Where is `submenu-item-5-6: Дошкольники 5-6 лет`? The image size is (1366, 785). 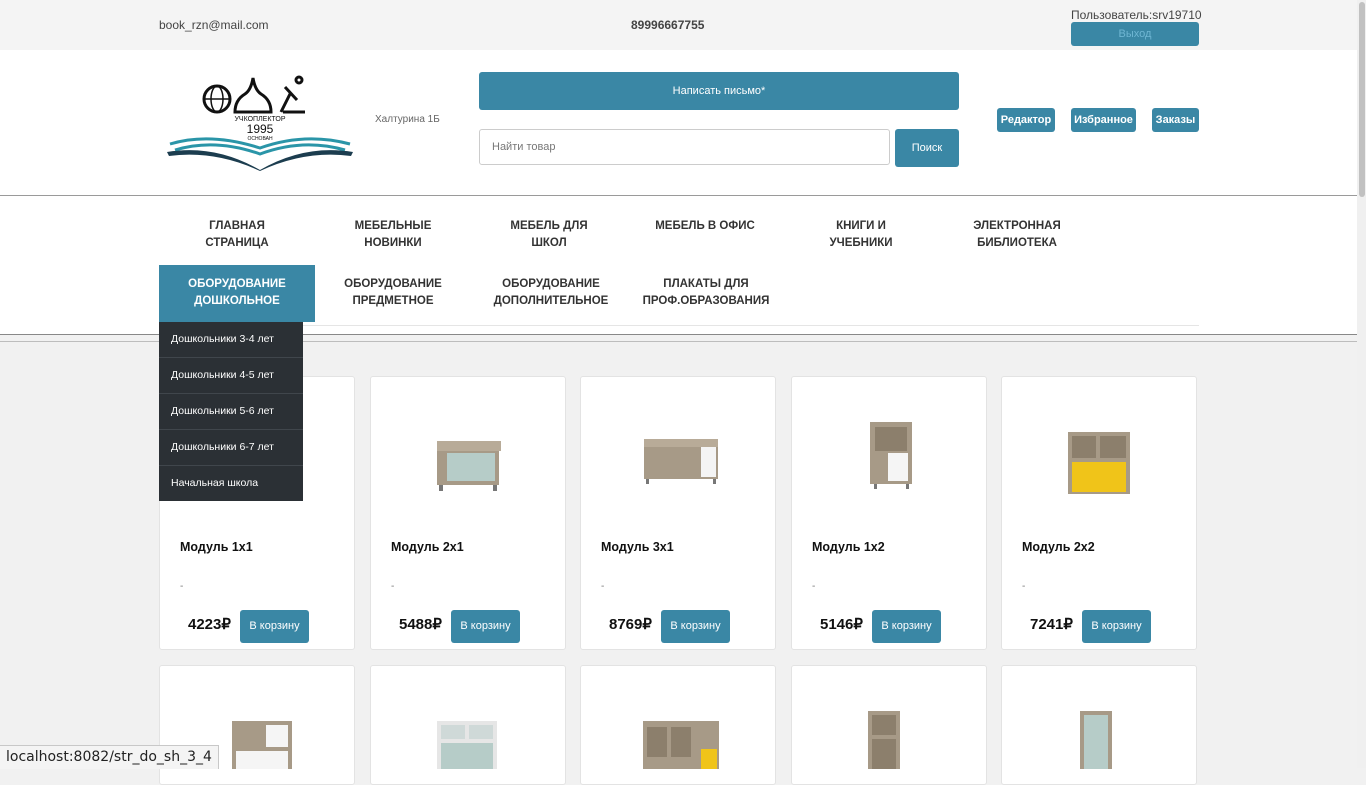 submenu-item-5-6: Дошкольники 5-6 лет is located at coordinates (231, 412).